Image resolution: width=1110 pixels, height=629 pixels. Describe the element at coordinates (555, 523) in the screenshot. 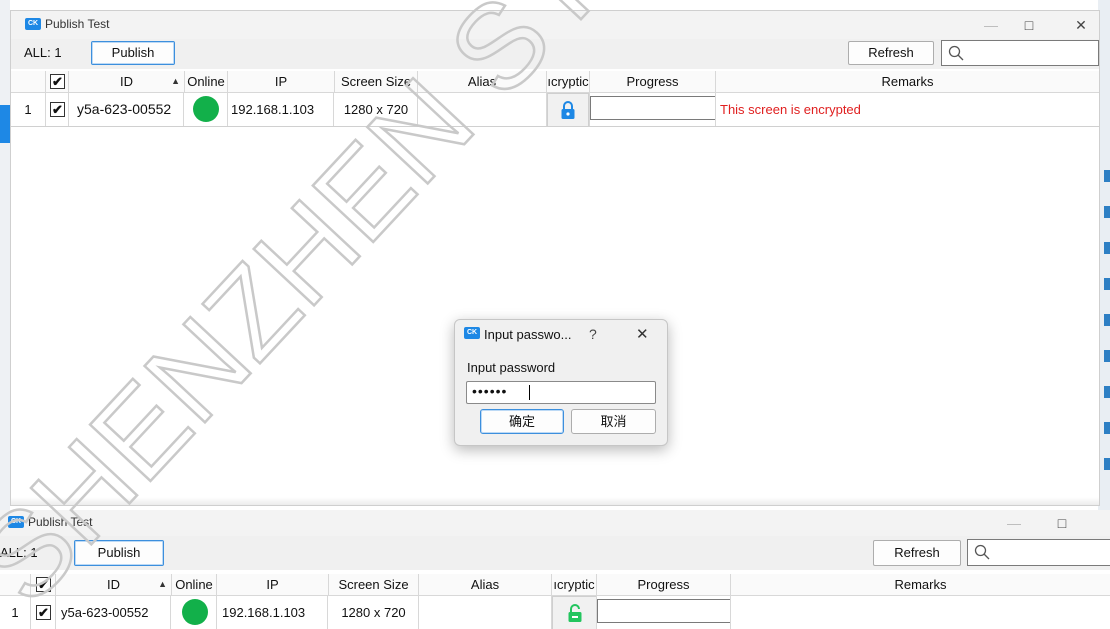

I see `title-bar-second: CK Publish Test — □` at that location.